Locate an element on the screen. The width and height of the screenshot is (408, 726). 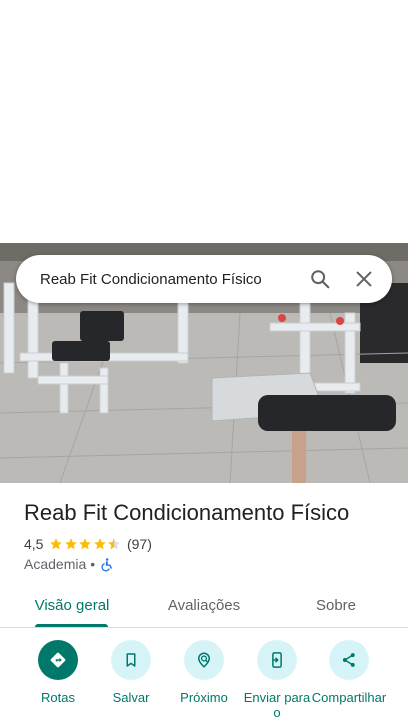
search-input: Reab Fit Condicionamento Físico is located at coordinates (169, 279).